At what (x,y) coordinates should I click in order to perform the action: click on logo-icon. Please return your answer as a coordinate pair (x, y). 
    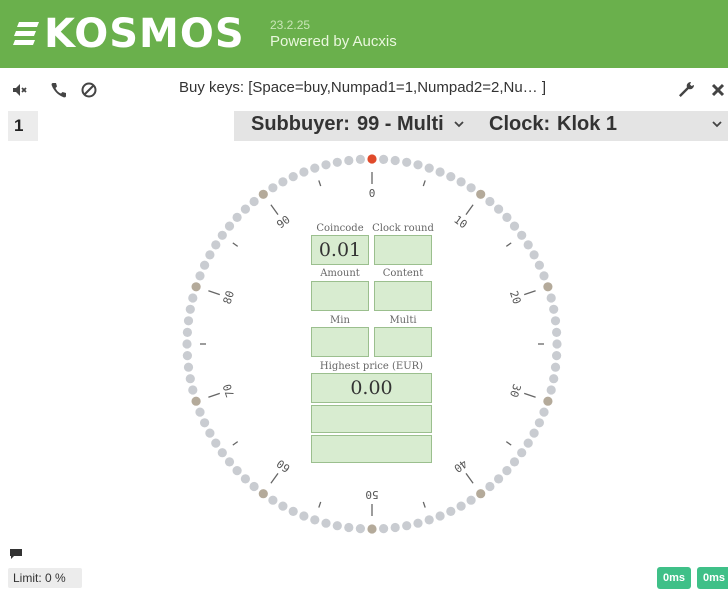
    Looking at the image, I should click on (26, 33).